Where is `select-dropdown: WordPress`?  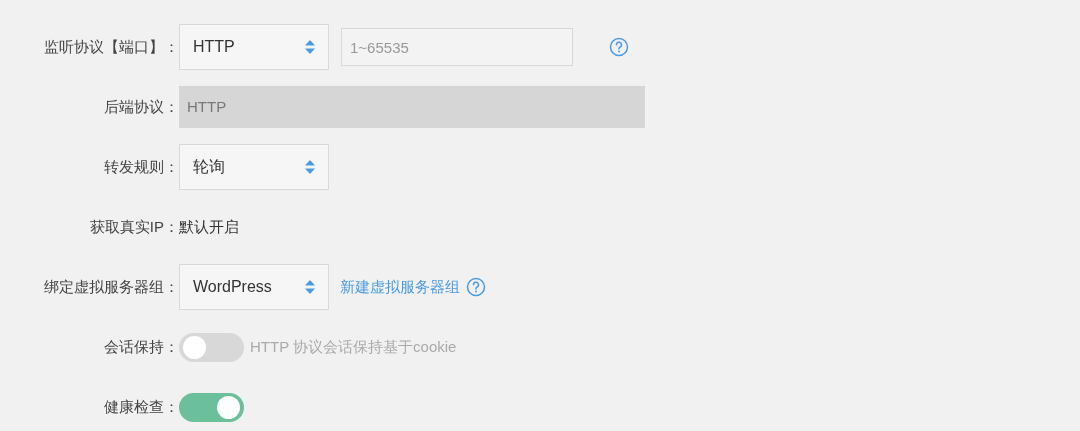 select-dropdown: WordPress is located at coordinates (254, 287).